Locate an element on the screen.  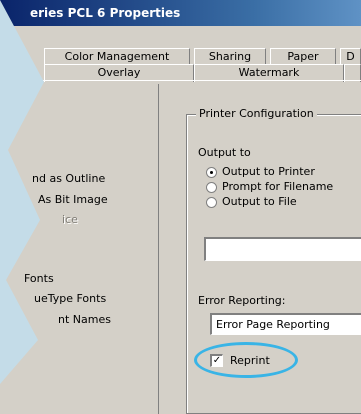
radio-label-outline: nd as Outline is located at coordinates (68, 178).